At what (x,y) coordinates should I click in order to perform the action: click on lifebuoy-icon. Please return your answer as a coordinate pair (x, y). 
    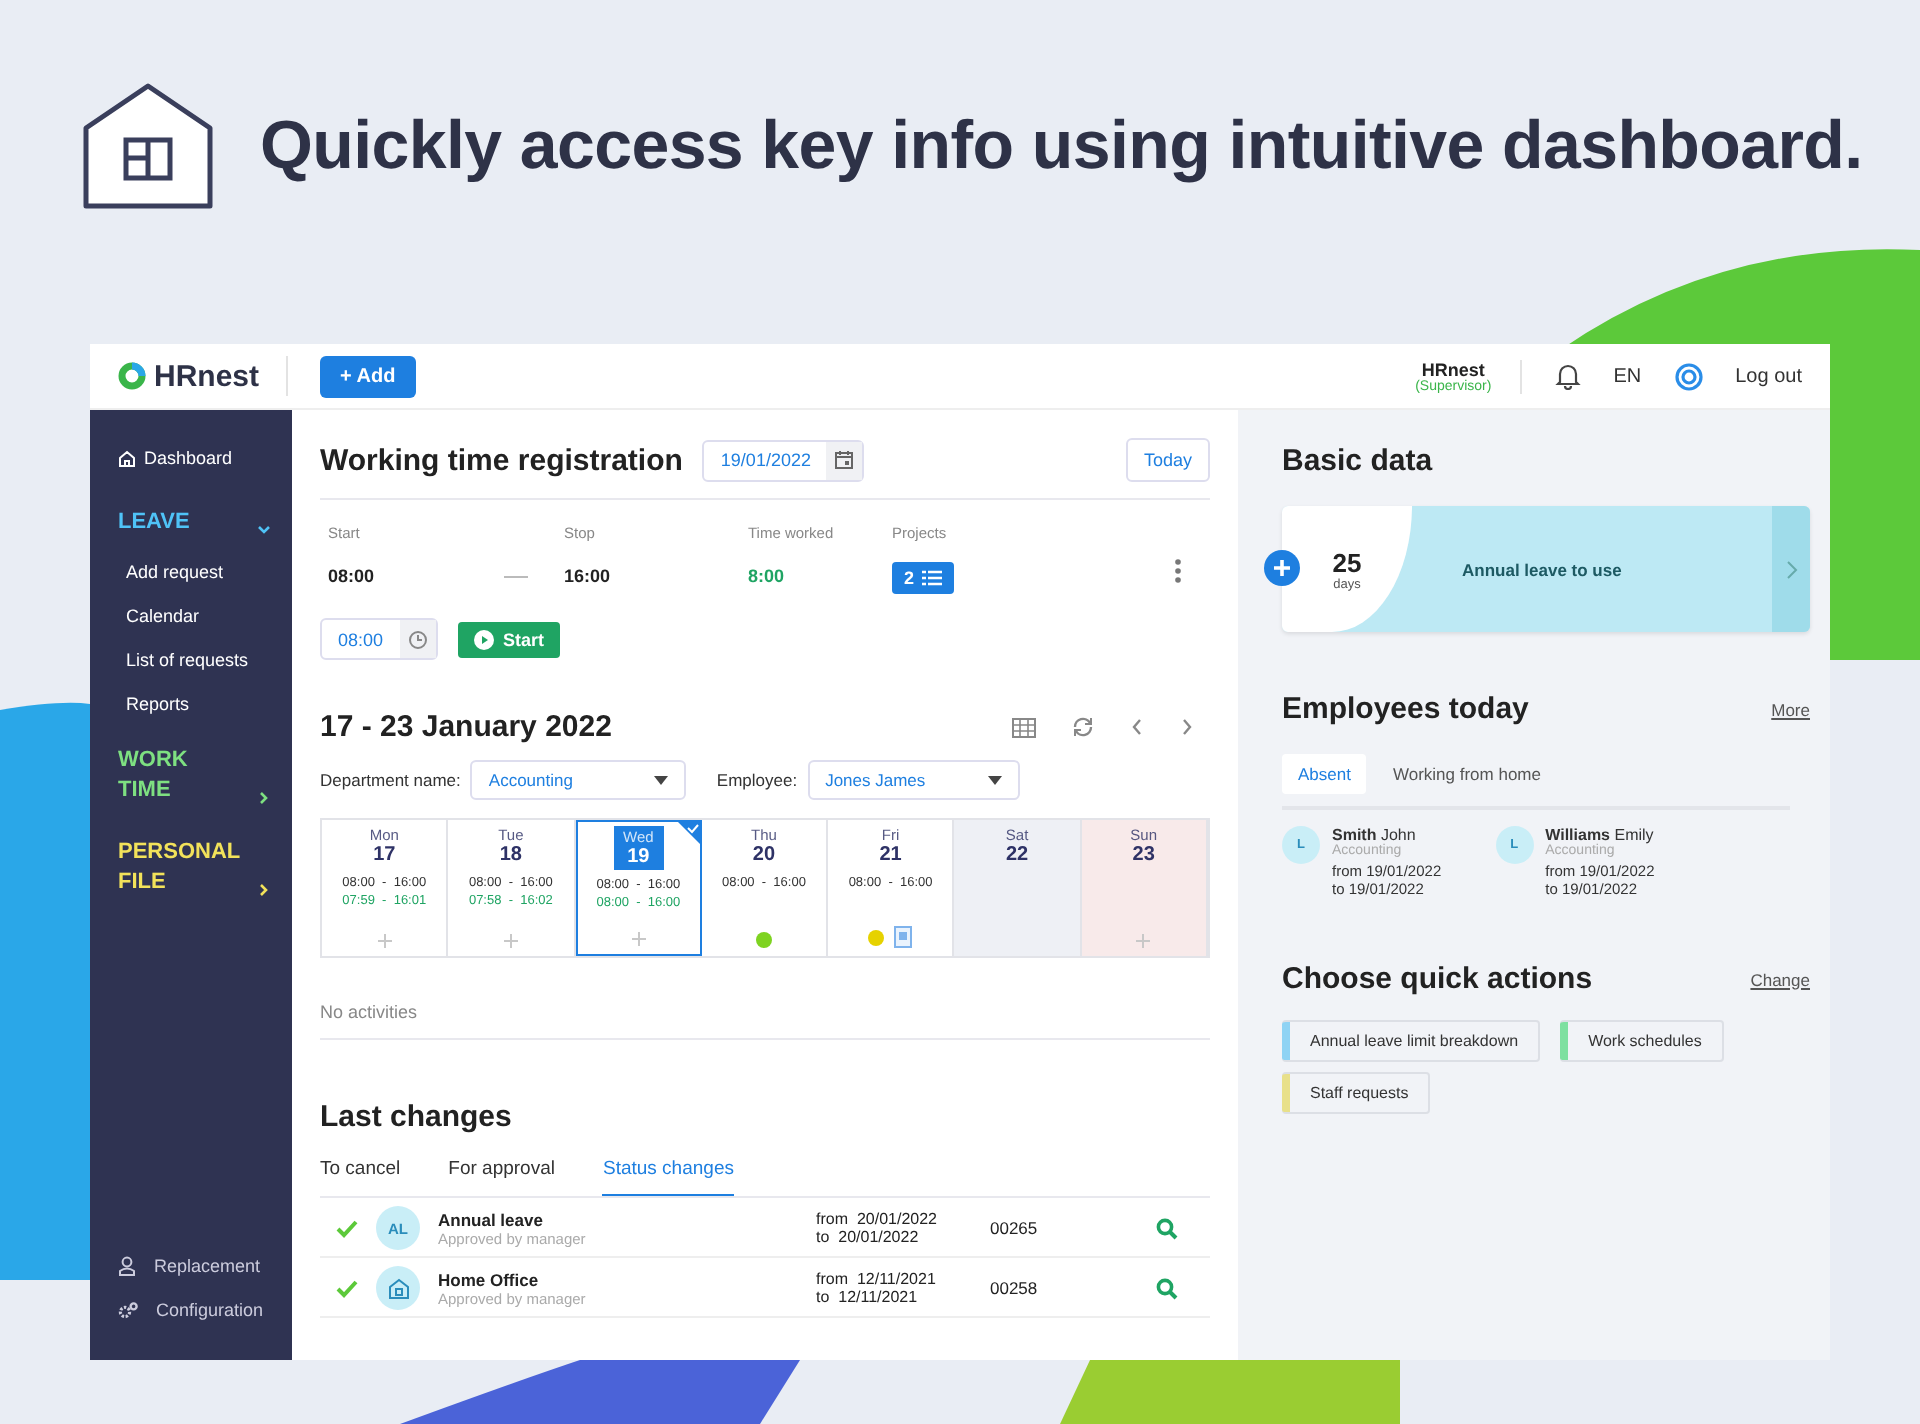
    Looking at the image, I should click on (1688, 376).